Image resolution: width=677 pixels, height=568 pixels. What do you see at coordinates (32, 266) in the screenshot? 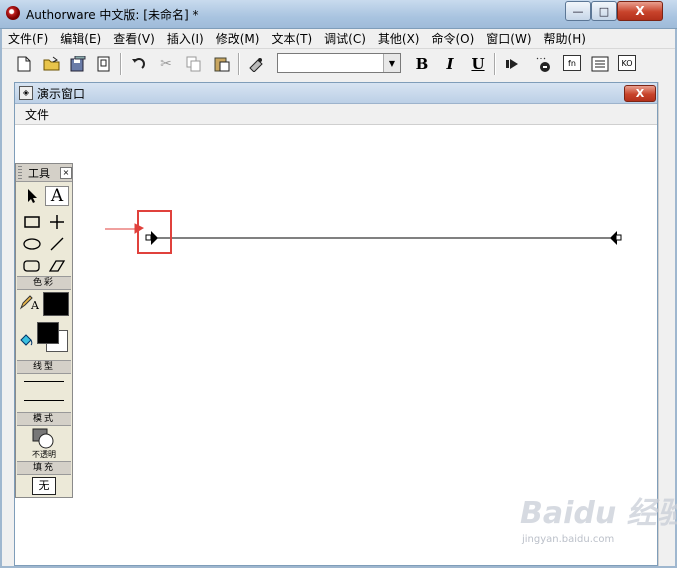
I see `rounded-rectangle-tool-icon` at bounding box center [32, 266].